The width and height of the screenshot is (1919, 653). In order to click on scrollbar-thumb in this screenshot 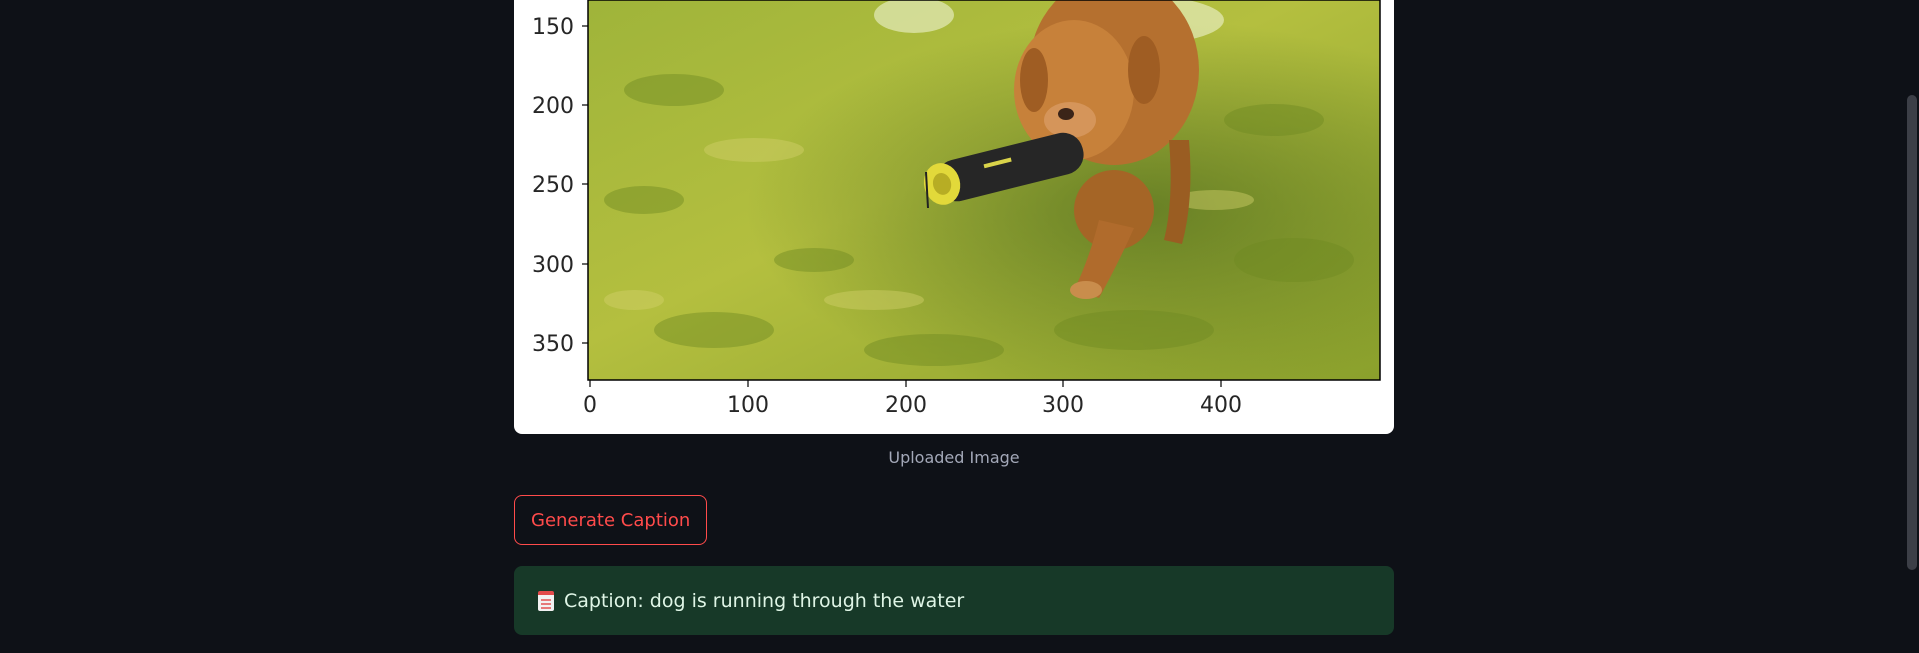, I will do `click(1912, 332)`.